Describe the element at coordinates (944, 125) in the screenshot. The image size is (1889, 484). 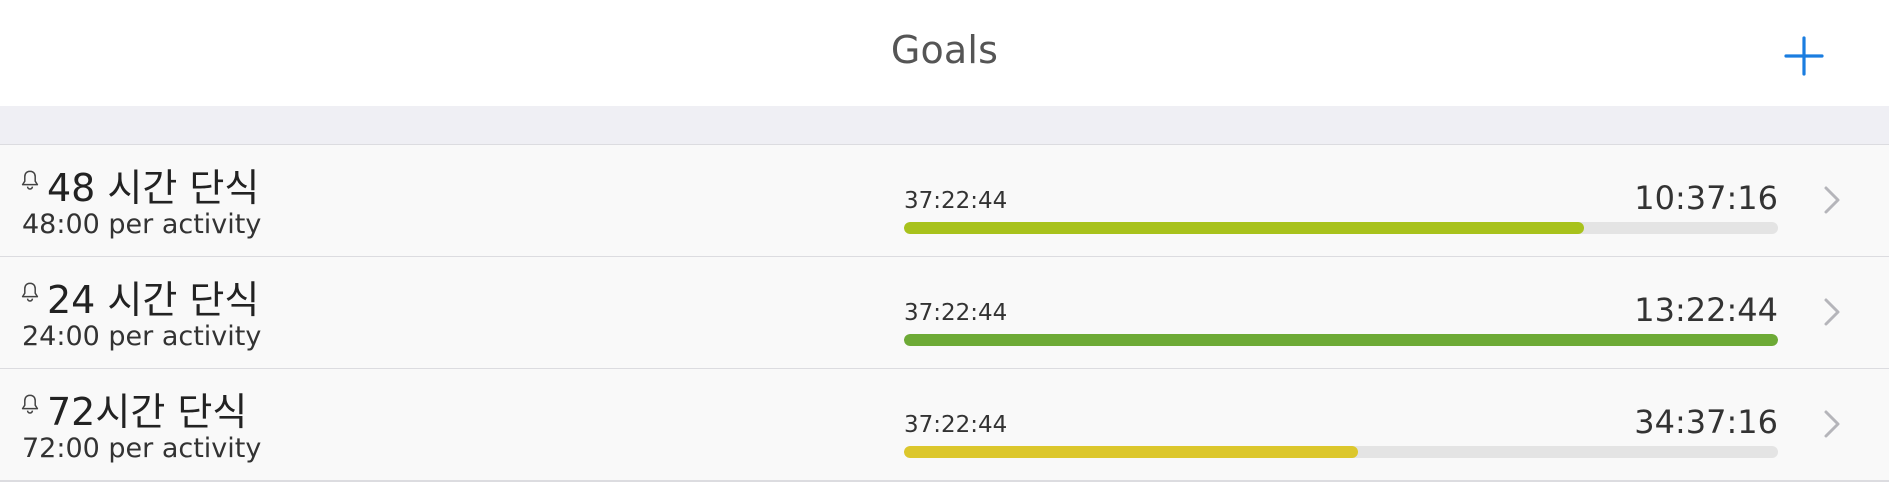
I see `section-separator` at that location.